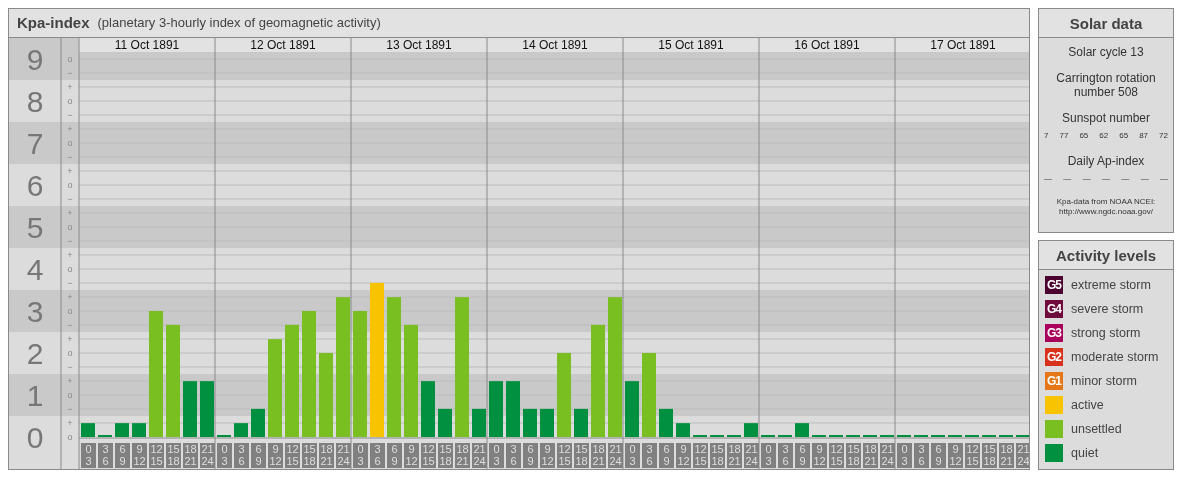  What do you see at coordinates (1163, 135) in the screenshot?
I see `sunspot-value: 72` at bounding box center [1163, 135].